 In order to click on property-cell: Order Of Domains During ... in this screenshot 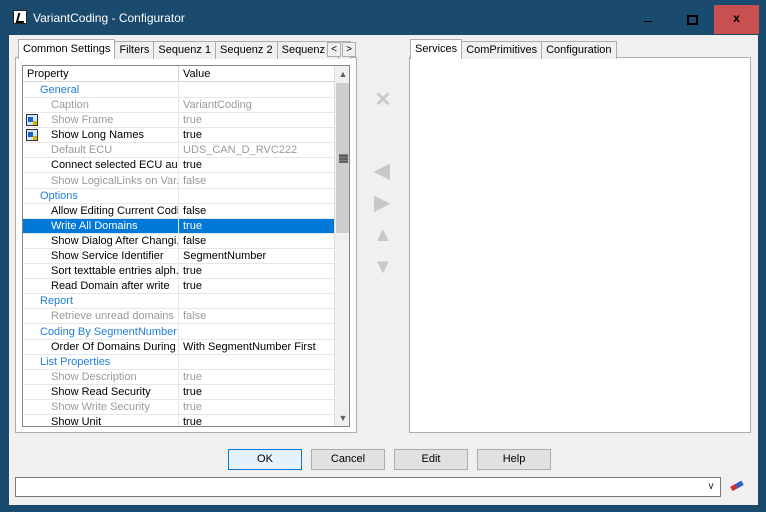, I will do `click(101, 347)`.